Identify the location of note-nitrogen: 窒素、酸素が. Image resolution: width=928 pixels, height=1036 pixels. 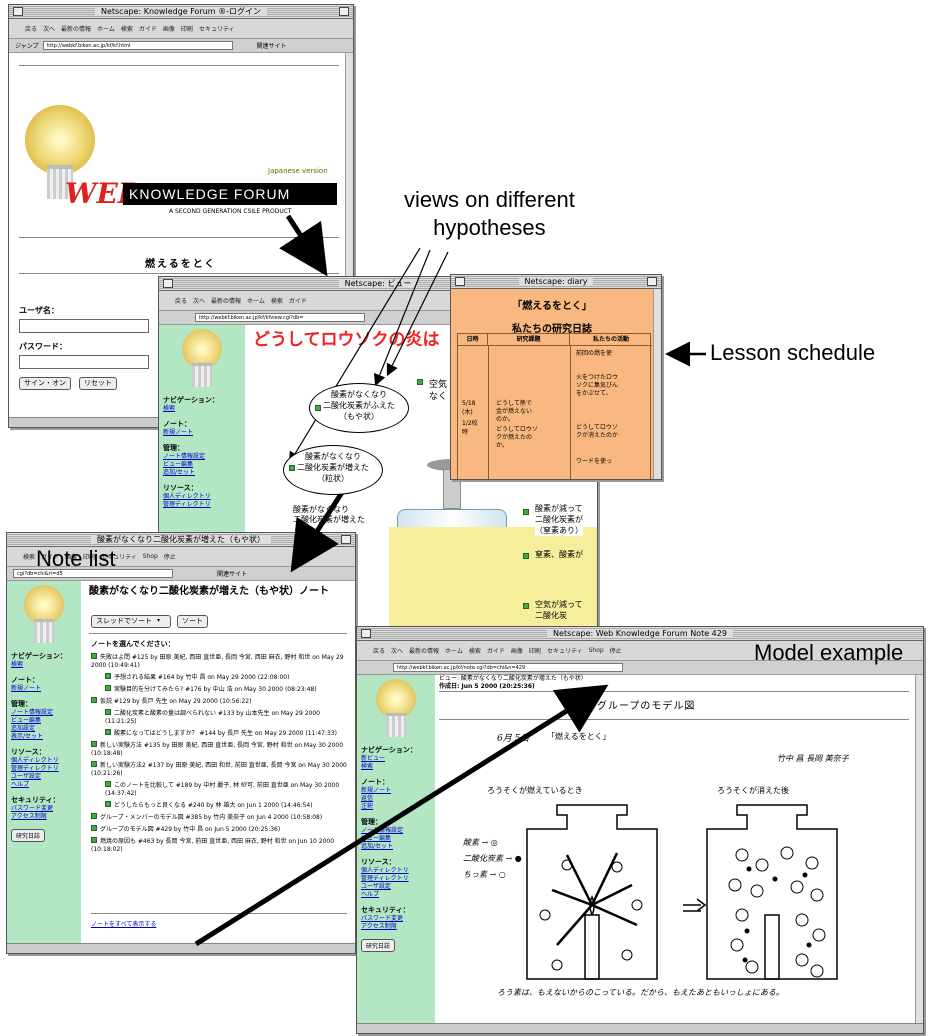
(559, 554).